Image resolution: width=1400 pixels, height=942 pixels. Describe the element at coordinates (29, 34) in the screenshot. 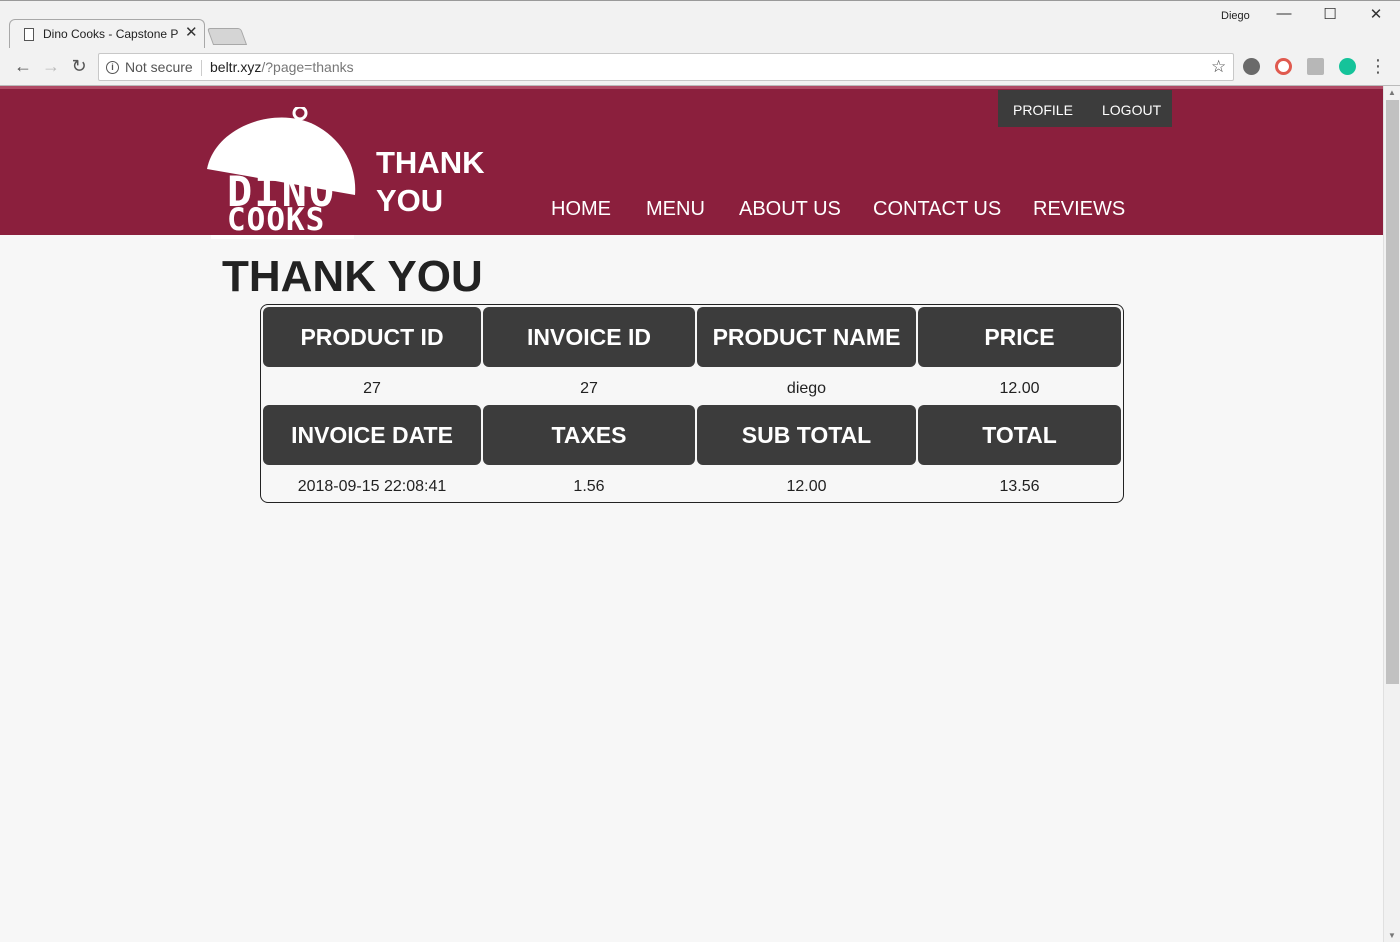

I see `page-icon` at that location.